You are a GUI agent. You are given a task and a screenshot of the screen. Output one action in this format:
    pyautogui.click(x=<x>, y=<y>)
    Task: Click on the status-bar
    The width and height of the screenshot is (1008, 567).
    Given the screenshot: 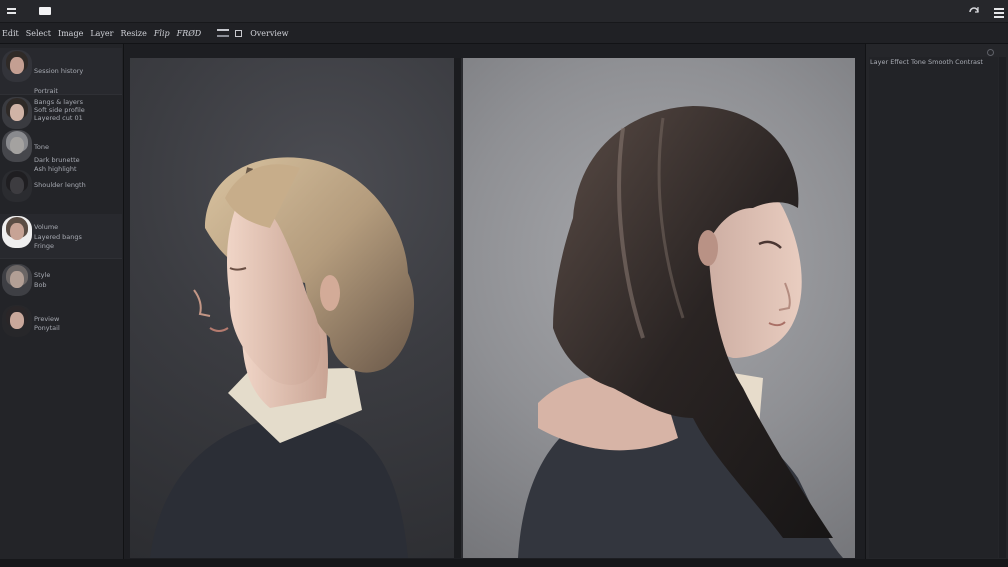 What is the action you would take?
    pyautogui.click(x=504, y=563)
    